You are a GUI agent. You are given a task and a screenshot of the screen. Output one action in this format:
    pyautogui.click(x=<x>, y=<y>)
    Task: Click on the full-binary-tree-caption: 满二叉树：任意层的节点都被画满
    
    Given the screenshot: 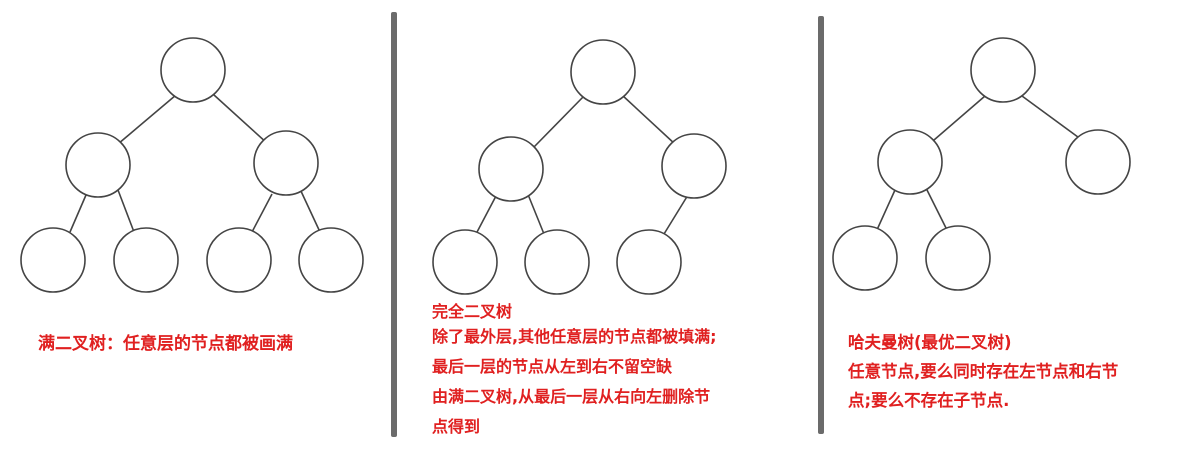 What is the action you would take?
    pyautogui.click(x=165, y=344)
    